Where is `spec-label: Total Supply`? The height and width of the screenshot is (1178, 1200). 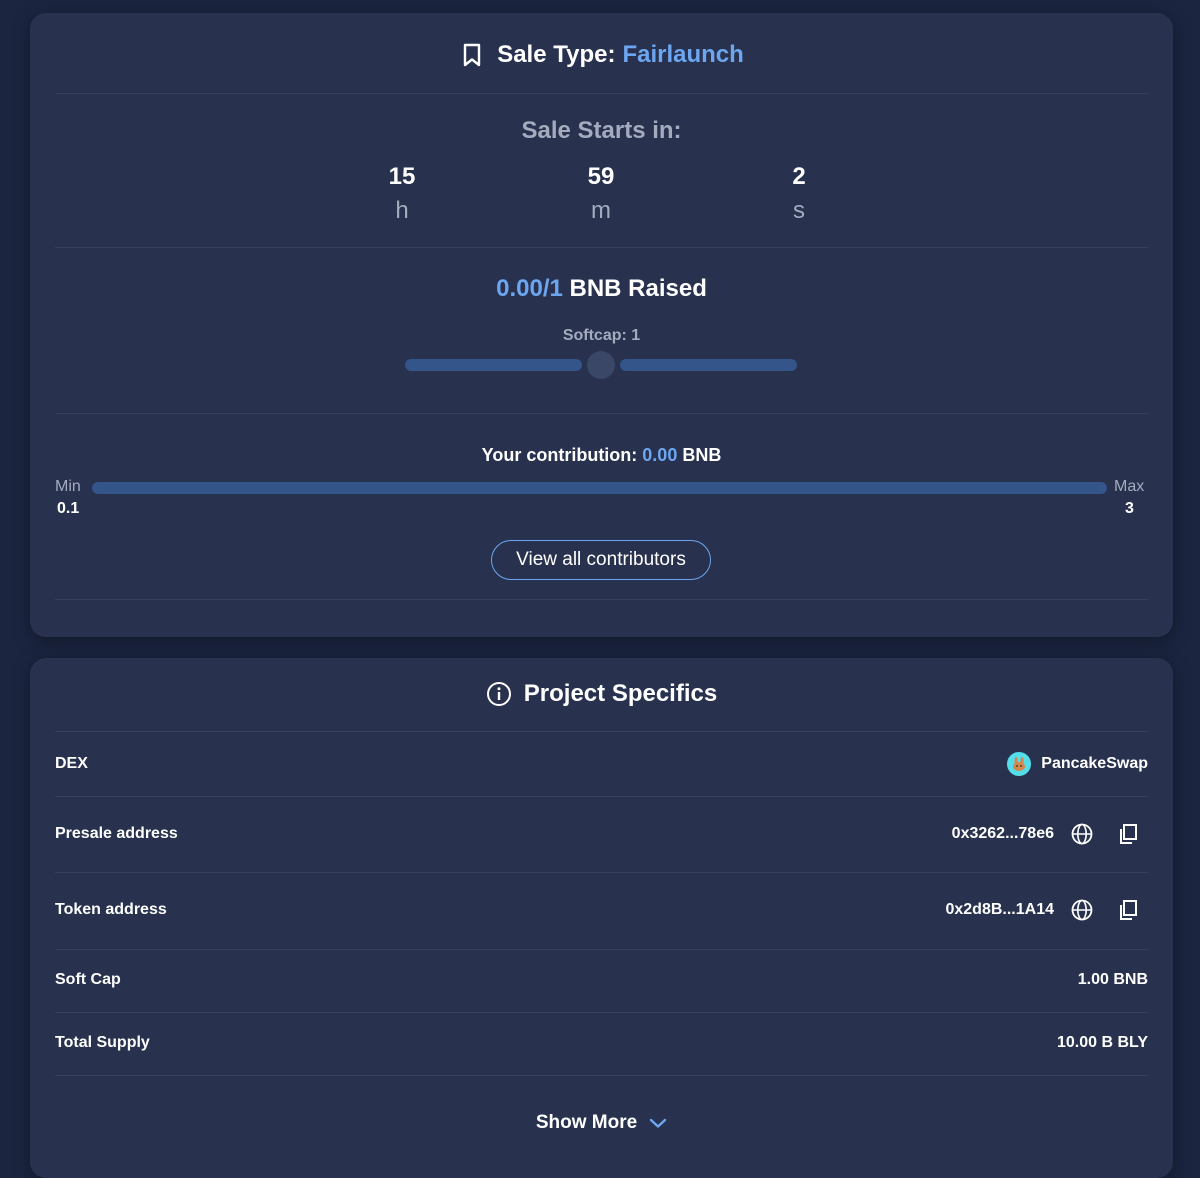 spec-label: Total Supply is located at coordinates (102, 1042).